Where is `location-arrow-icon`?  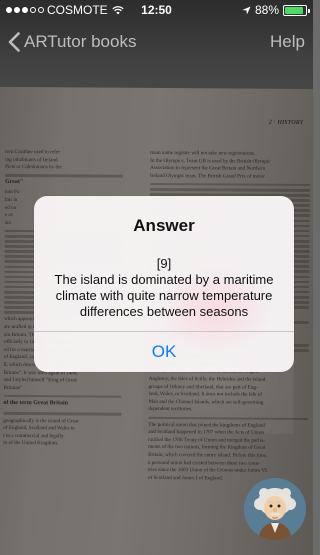
location-arrow-icon is located at coordinates (246, 10).